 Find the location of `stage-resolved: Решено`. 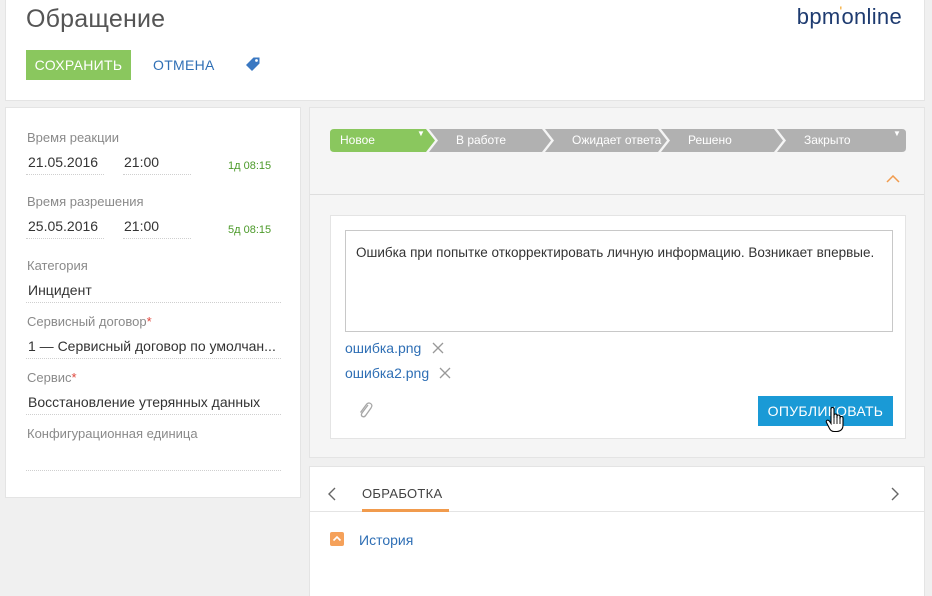

stage-resolved: Решено is located at coordinates (705, 140).